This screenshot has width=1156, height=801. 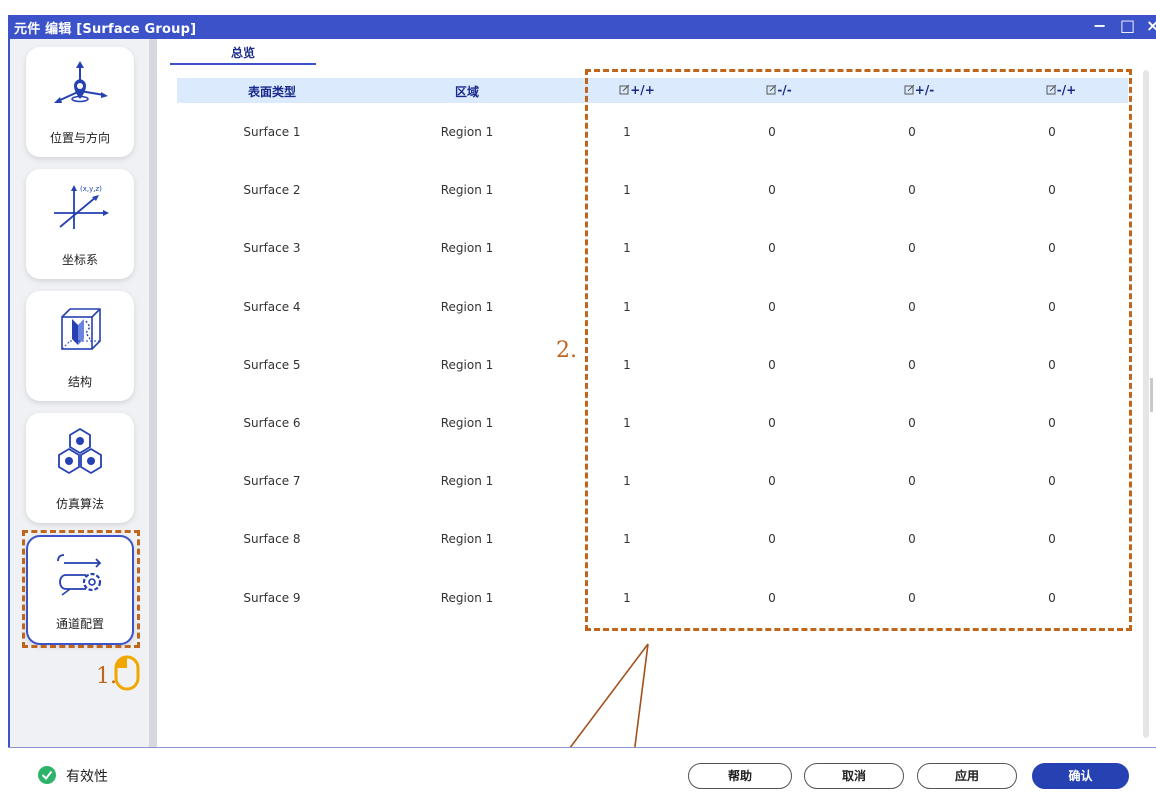 What do you see at coordinates (1146, 404) in the screenshot?
I see `vertical-scrollbar` at bounding box center [1146, 404].